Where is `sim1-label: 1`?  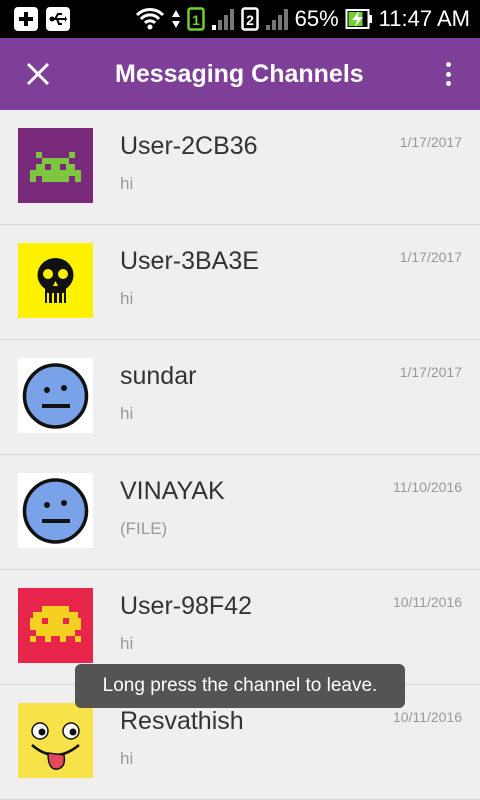
sim1-label: 1 is located at coordinates (196, 20).